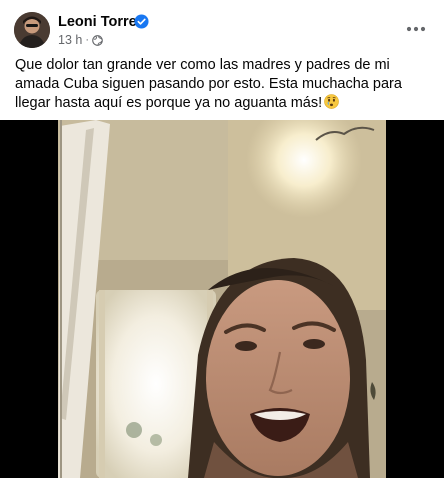 The height and width of the screenshot is (478, 444). I want to click on globe-icon, so click(97, 40).